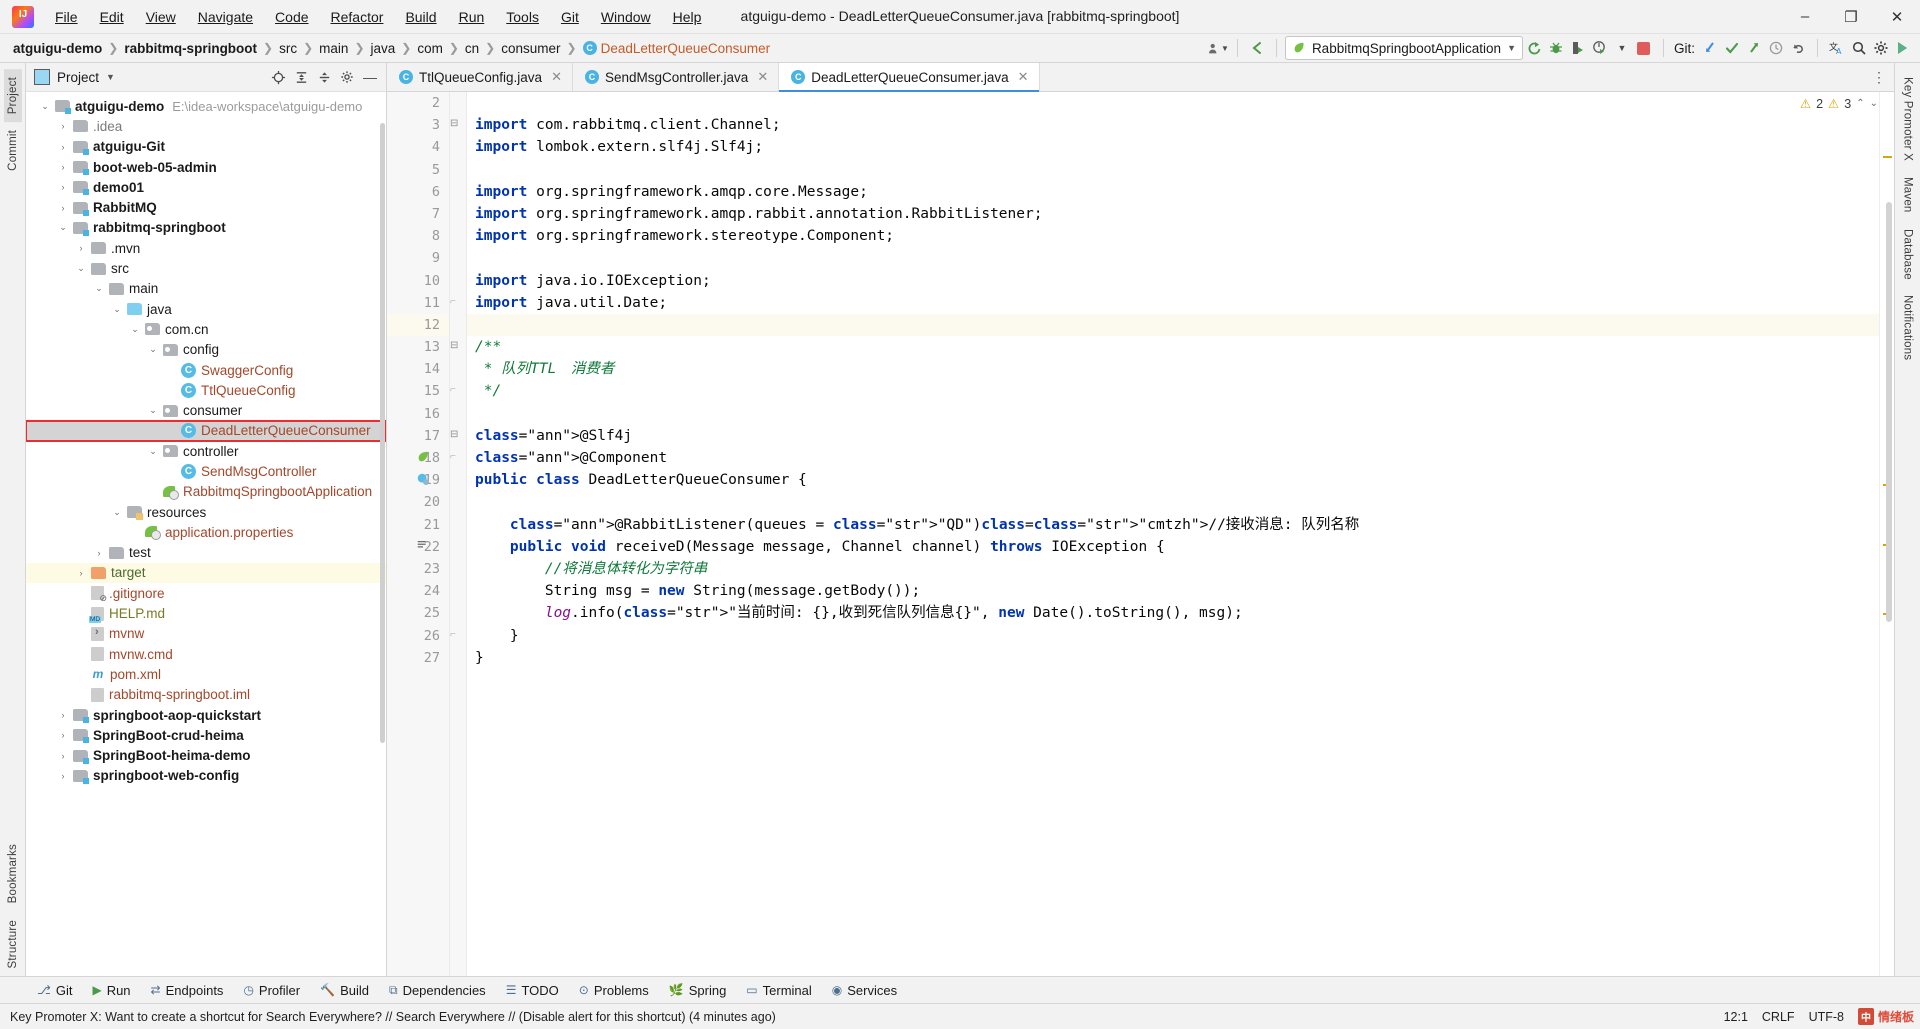 The image size is (1920, 1029). What do you see at coordinates (1173, 480) in the screenshot?
I see `code-line: public class DeadLetterQueueConsumer {` at bounding box center [1173, 480].